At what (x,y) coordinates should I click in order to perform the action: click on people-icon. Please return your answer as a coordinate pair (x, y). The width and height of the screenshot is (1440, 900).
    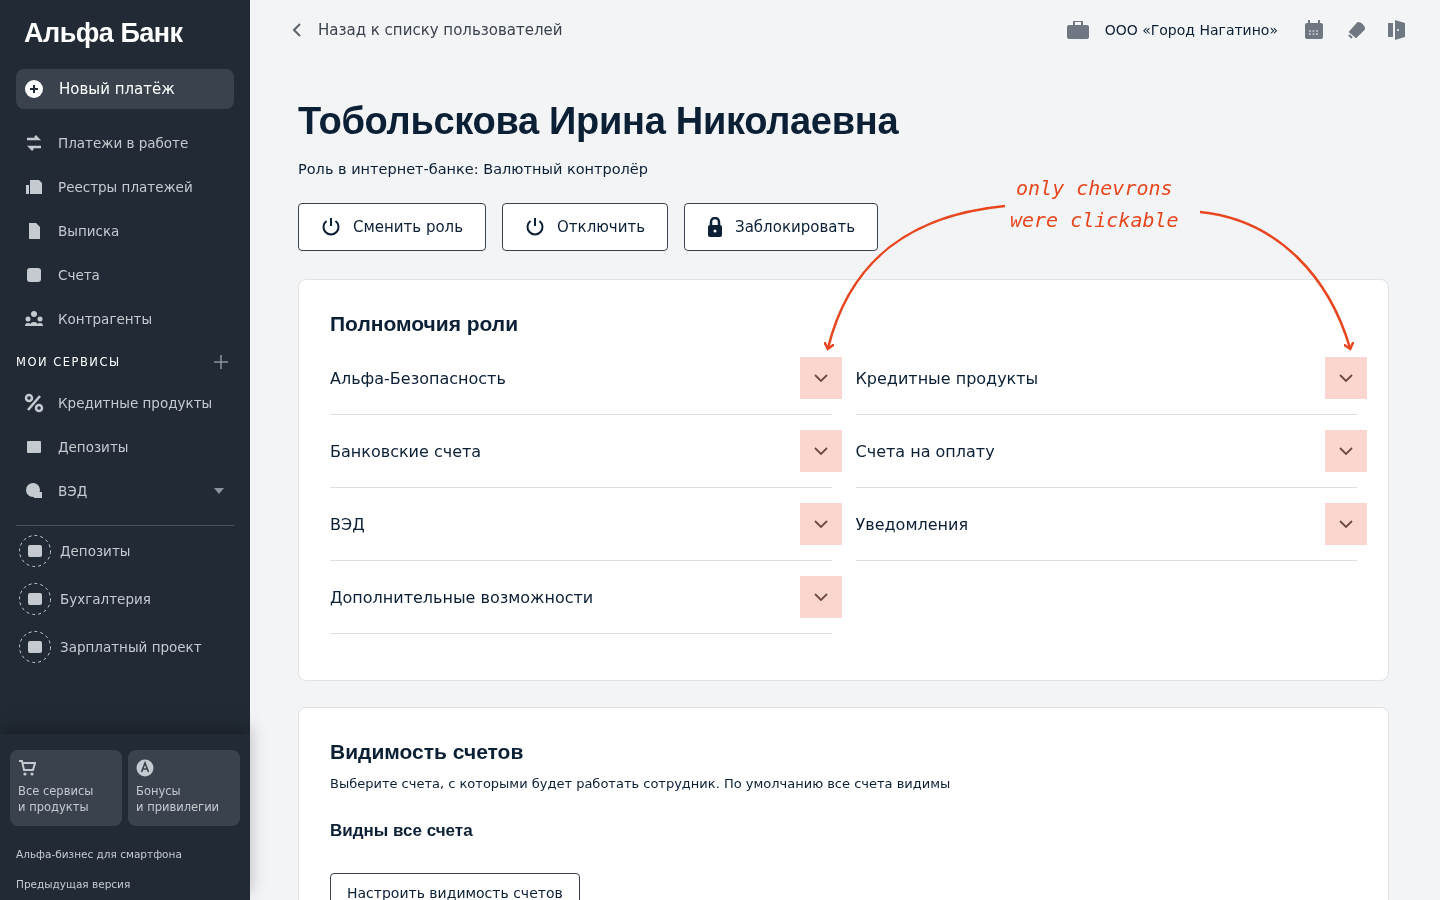
    Looking at the image, I should click on (34, 319).